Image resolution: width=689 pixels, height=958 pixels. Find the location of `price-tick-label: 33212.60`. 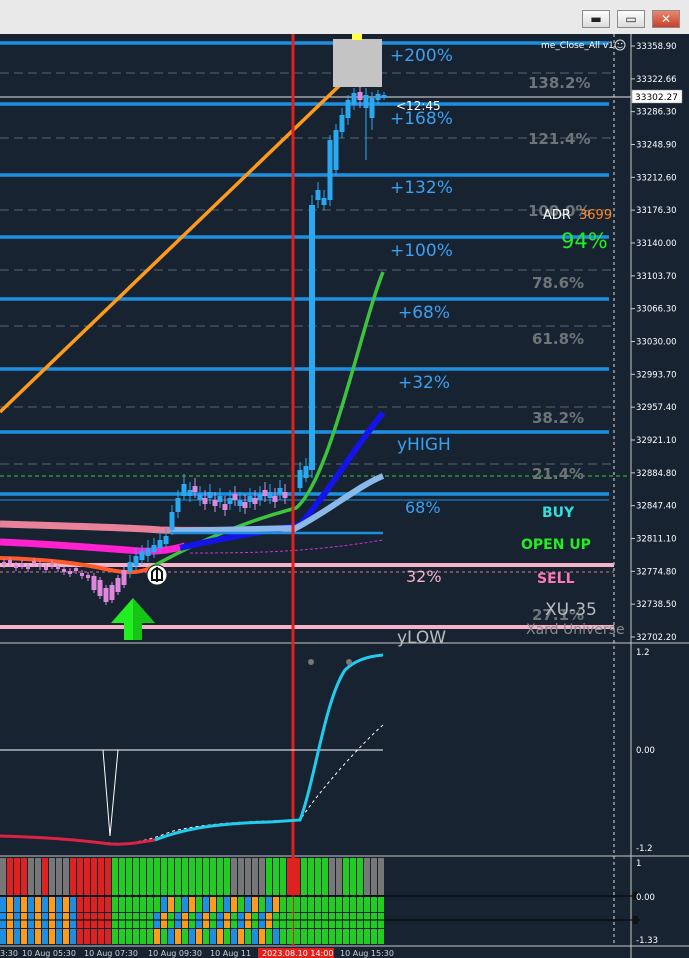

price-tick-label: 33212.60 is located at coordinates (656, 178).